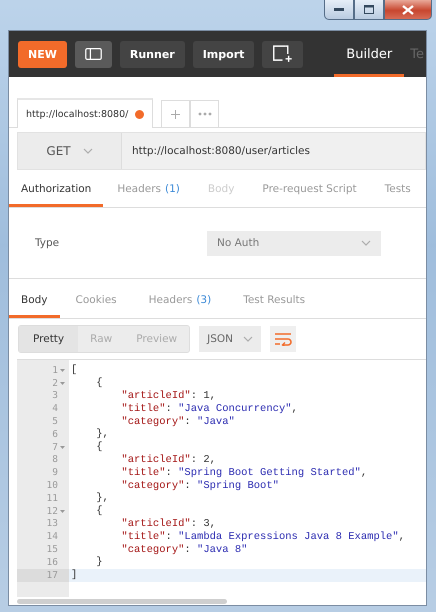  What do you see at coordinates (96, 301) in the screenshot?
I see `response-section-tab: Cookies` at bounding box center [96, 301].